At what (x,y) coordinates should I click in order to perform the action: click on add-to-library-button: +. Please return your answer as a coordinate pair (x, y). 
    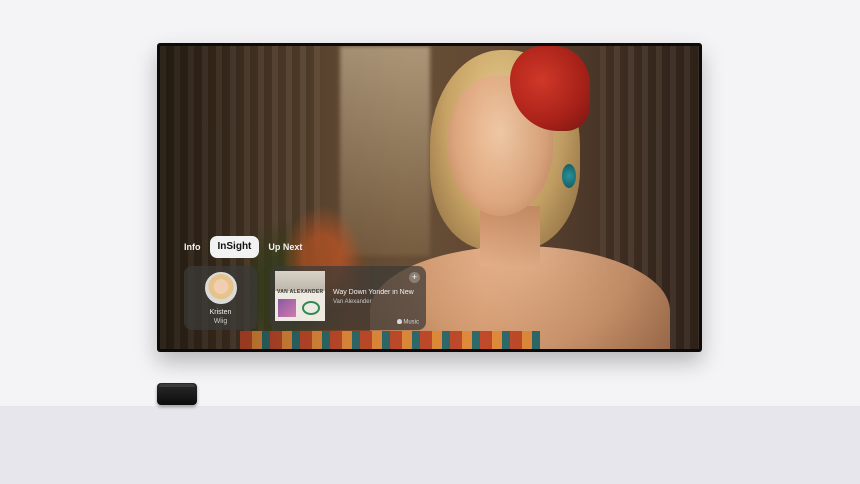
    Looking at the image, I should click on (414, 277).